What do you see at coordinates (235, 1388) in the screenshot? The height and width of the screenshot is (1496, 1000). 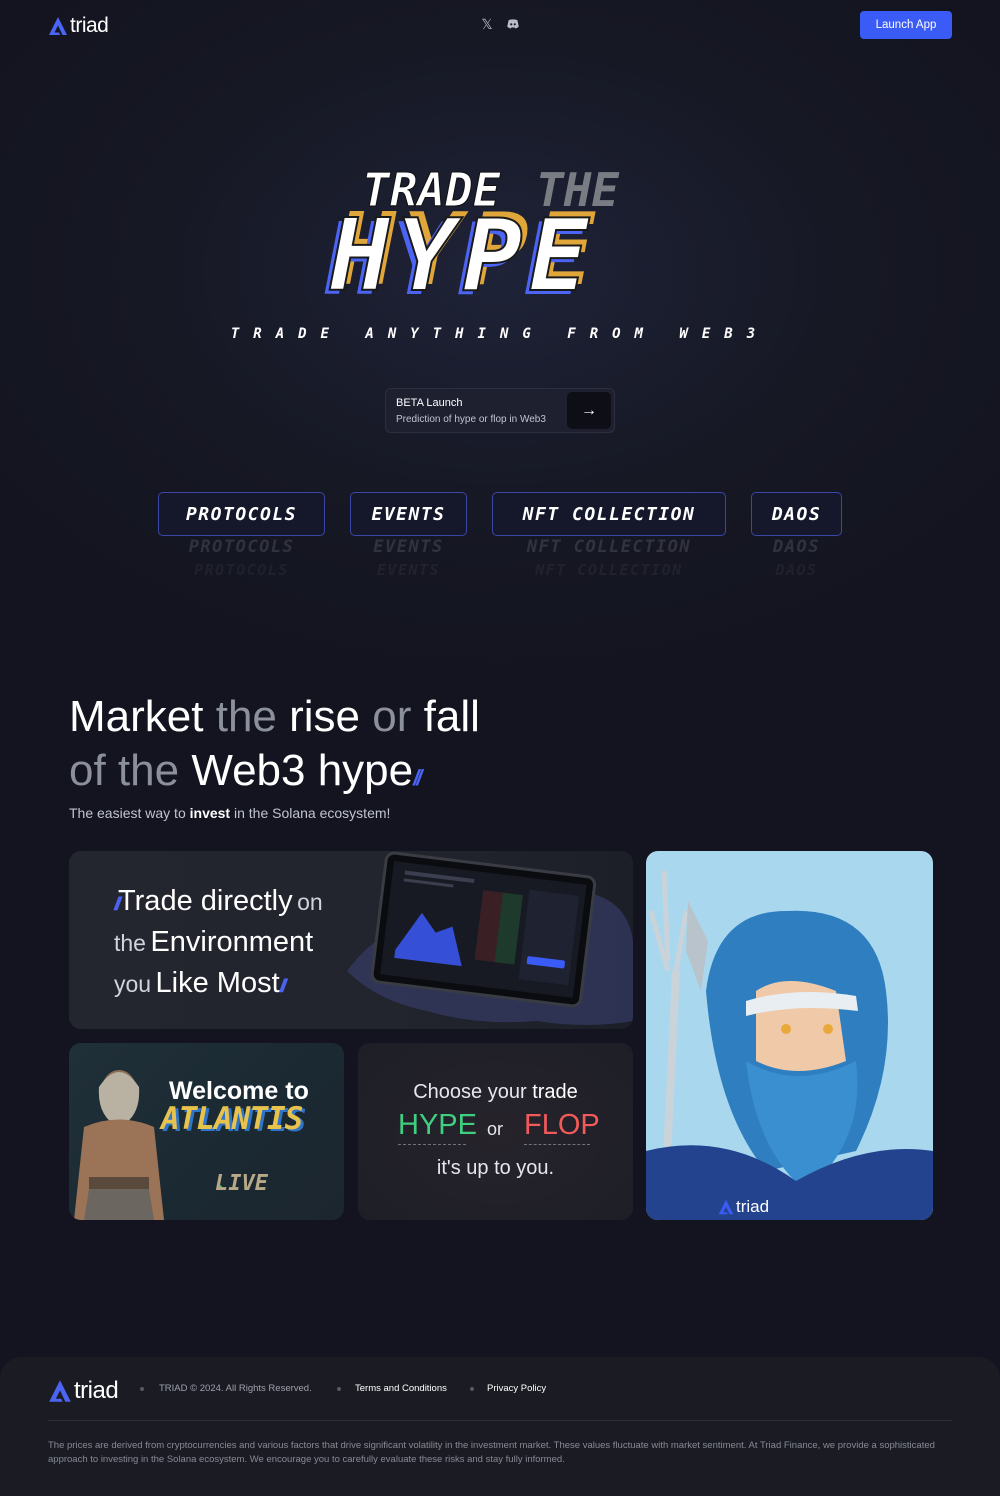 I see `copyright: TRIAD © 2024. All Rights Reserved.` at bounding box center [235, 1388].